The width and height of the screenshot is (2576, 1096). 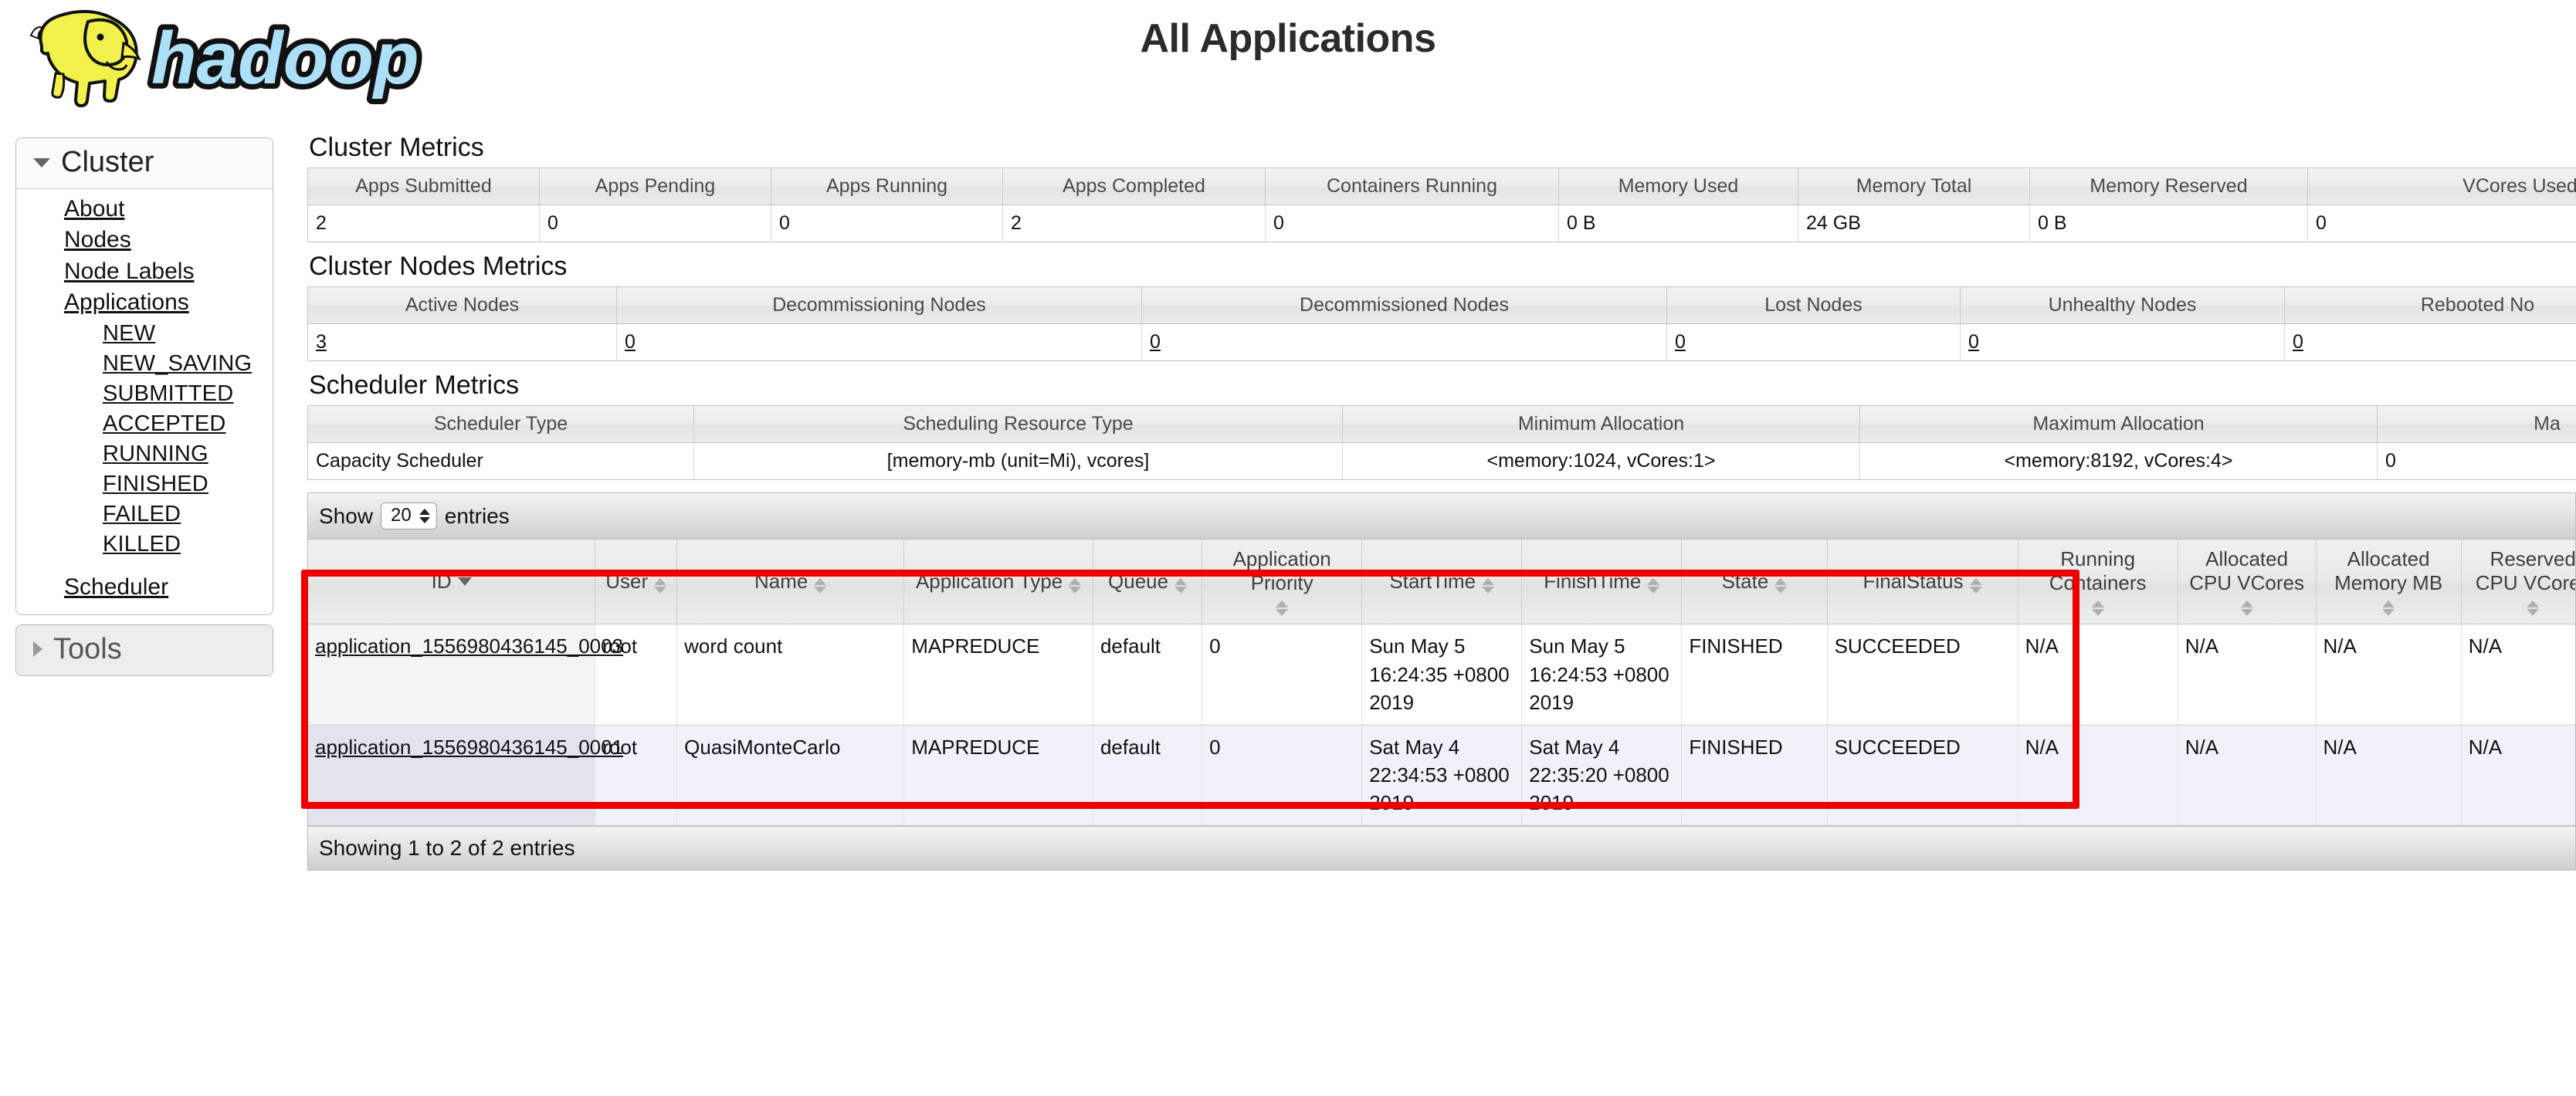 What do you see at coordinates (1680, 342) in the screenshot?
I see `val-lost-nodes: 0` at bounding box center [1680, 342].